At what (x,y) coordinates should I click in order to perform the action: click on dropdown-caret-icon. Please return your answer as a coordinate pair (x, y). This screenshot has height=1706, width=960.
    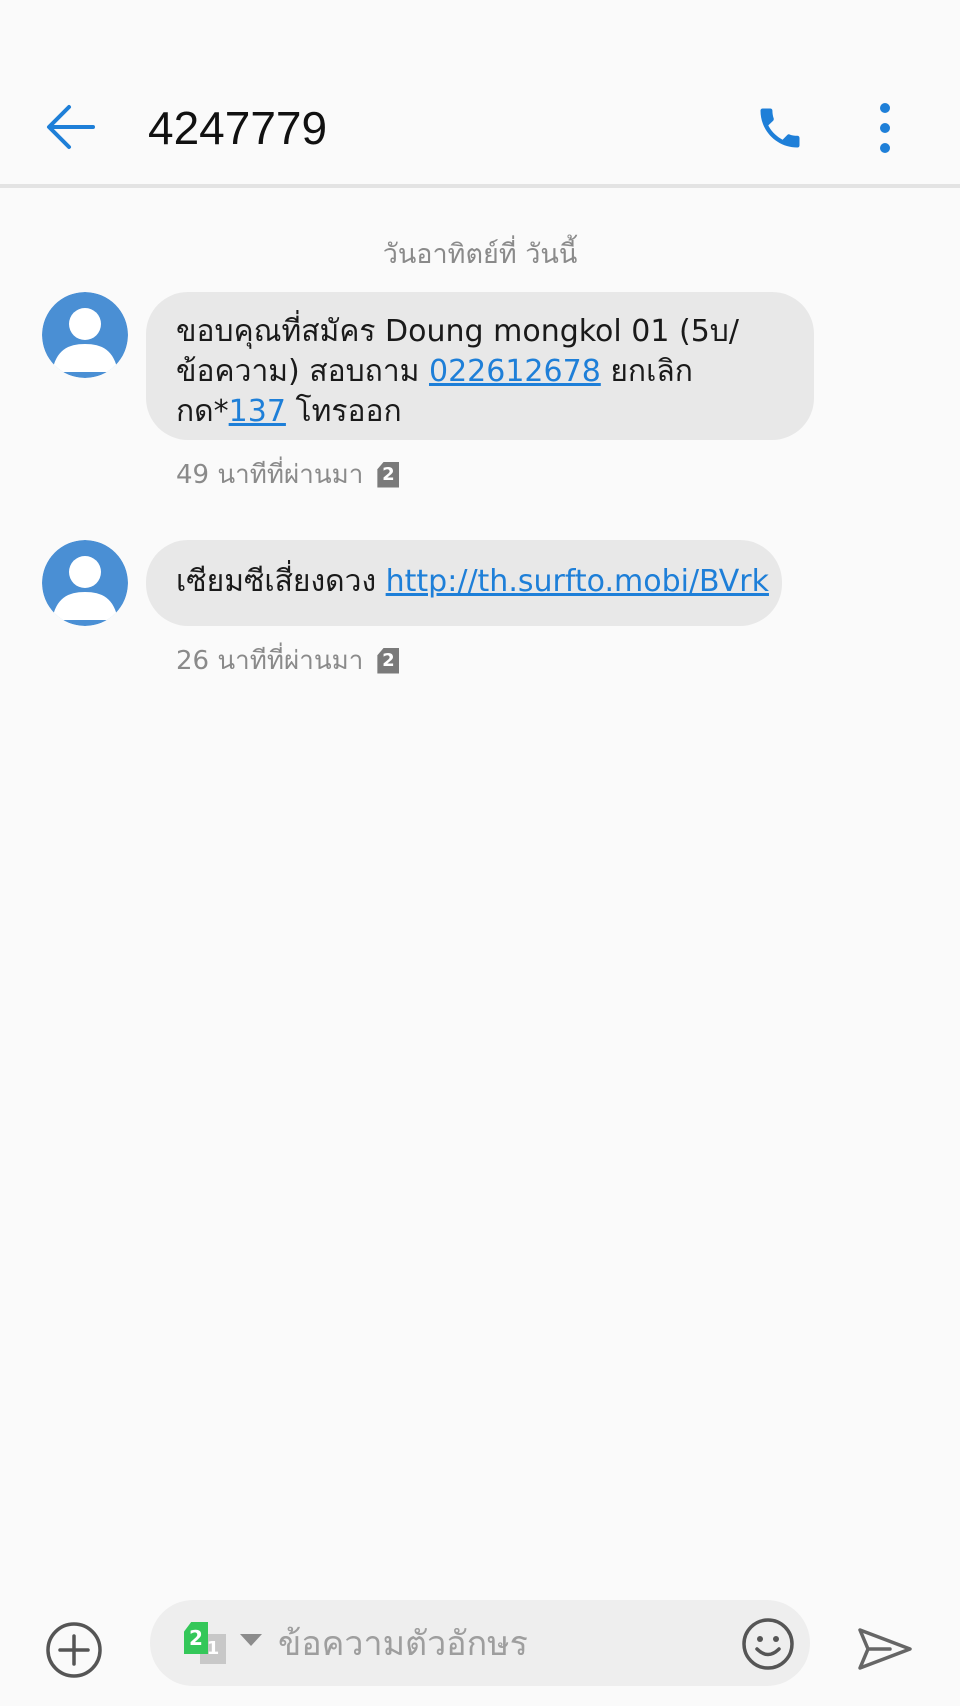
    Looking at the image, I should click on (251, 1640).